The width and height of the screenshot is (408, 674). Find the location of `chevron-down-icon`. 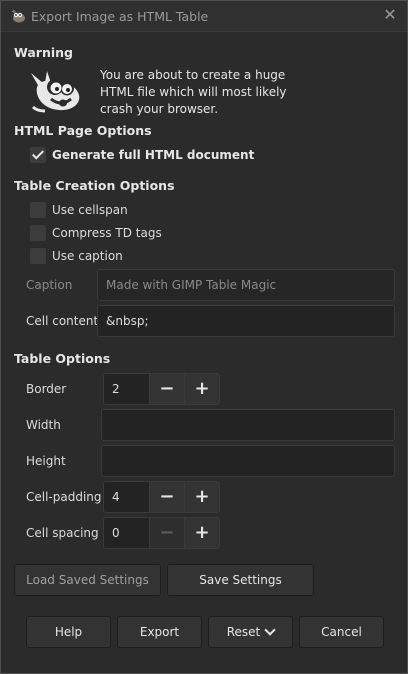

chevron-down-icon is located at coordinates (270, 630).